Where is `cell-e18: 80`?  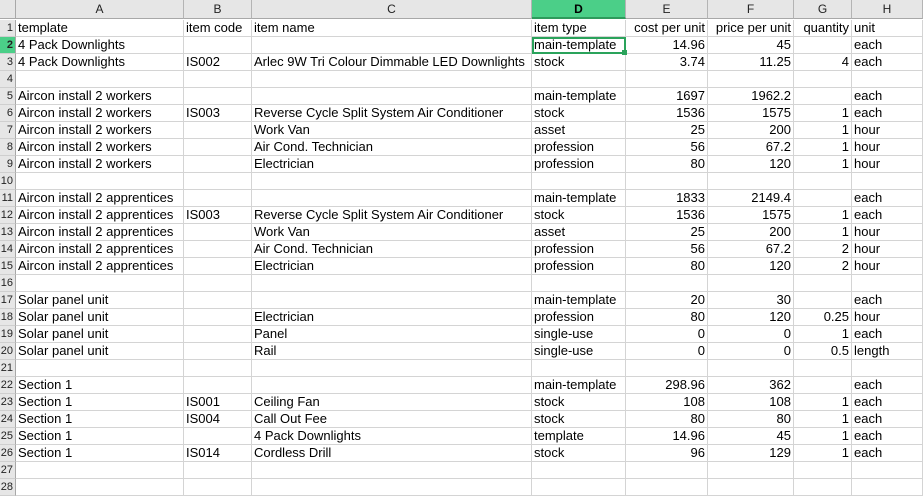 cell-e18: 80 is located at coordinates (667, 317).